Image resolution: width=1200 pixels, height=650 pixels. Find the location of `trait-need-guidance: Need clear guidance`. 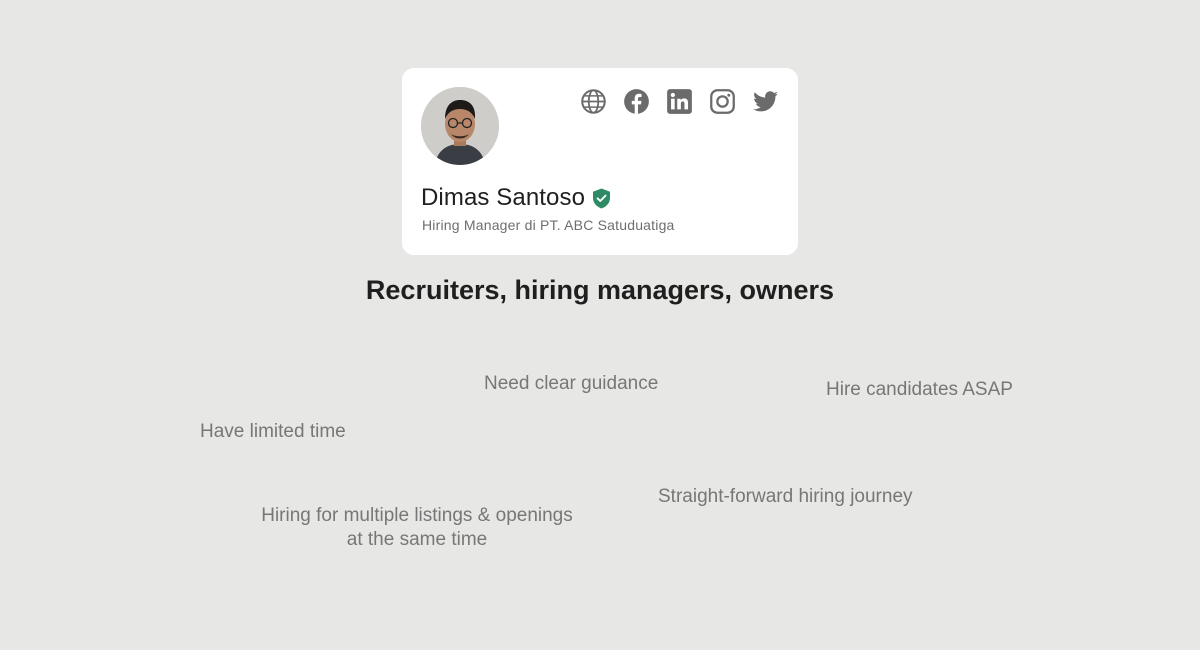

trait-need-guidance: Need clear guidance is located at coordinates (571, 383).